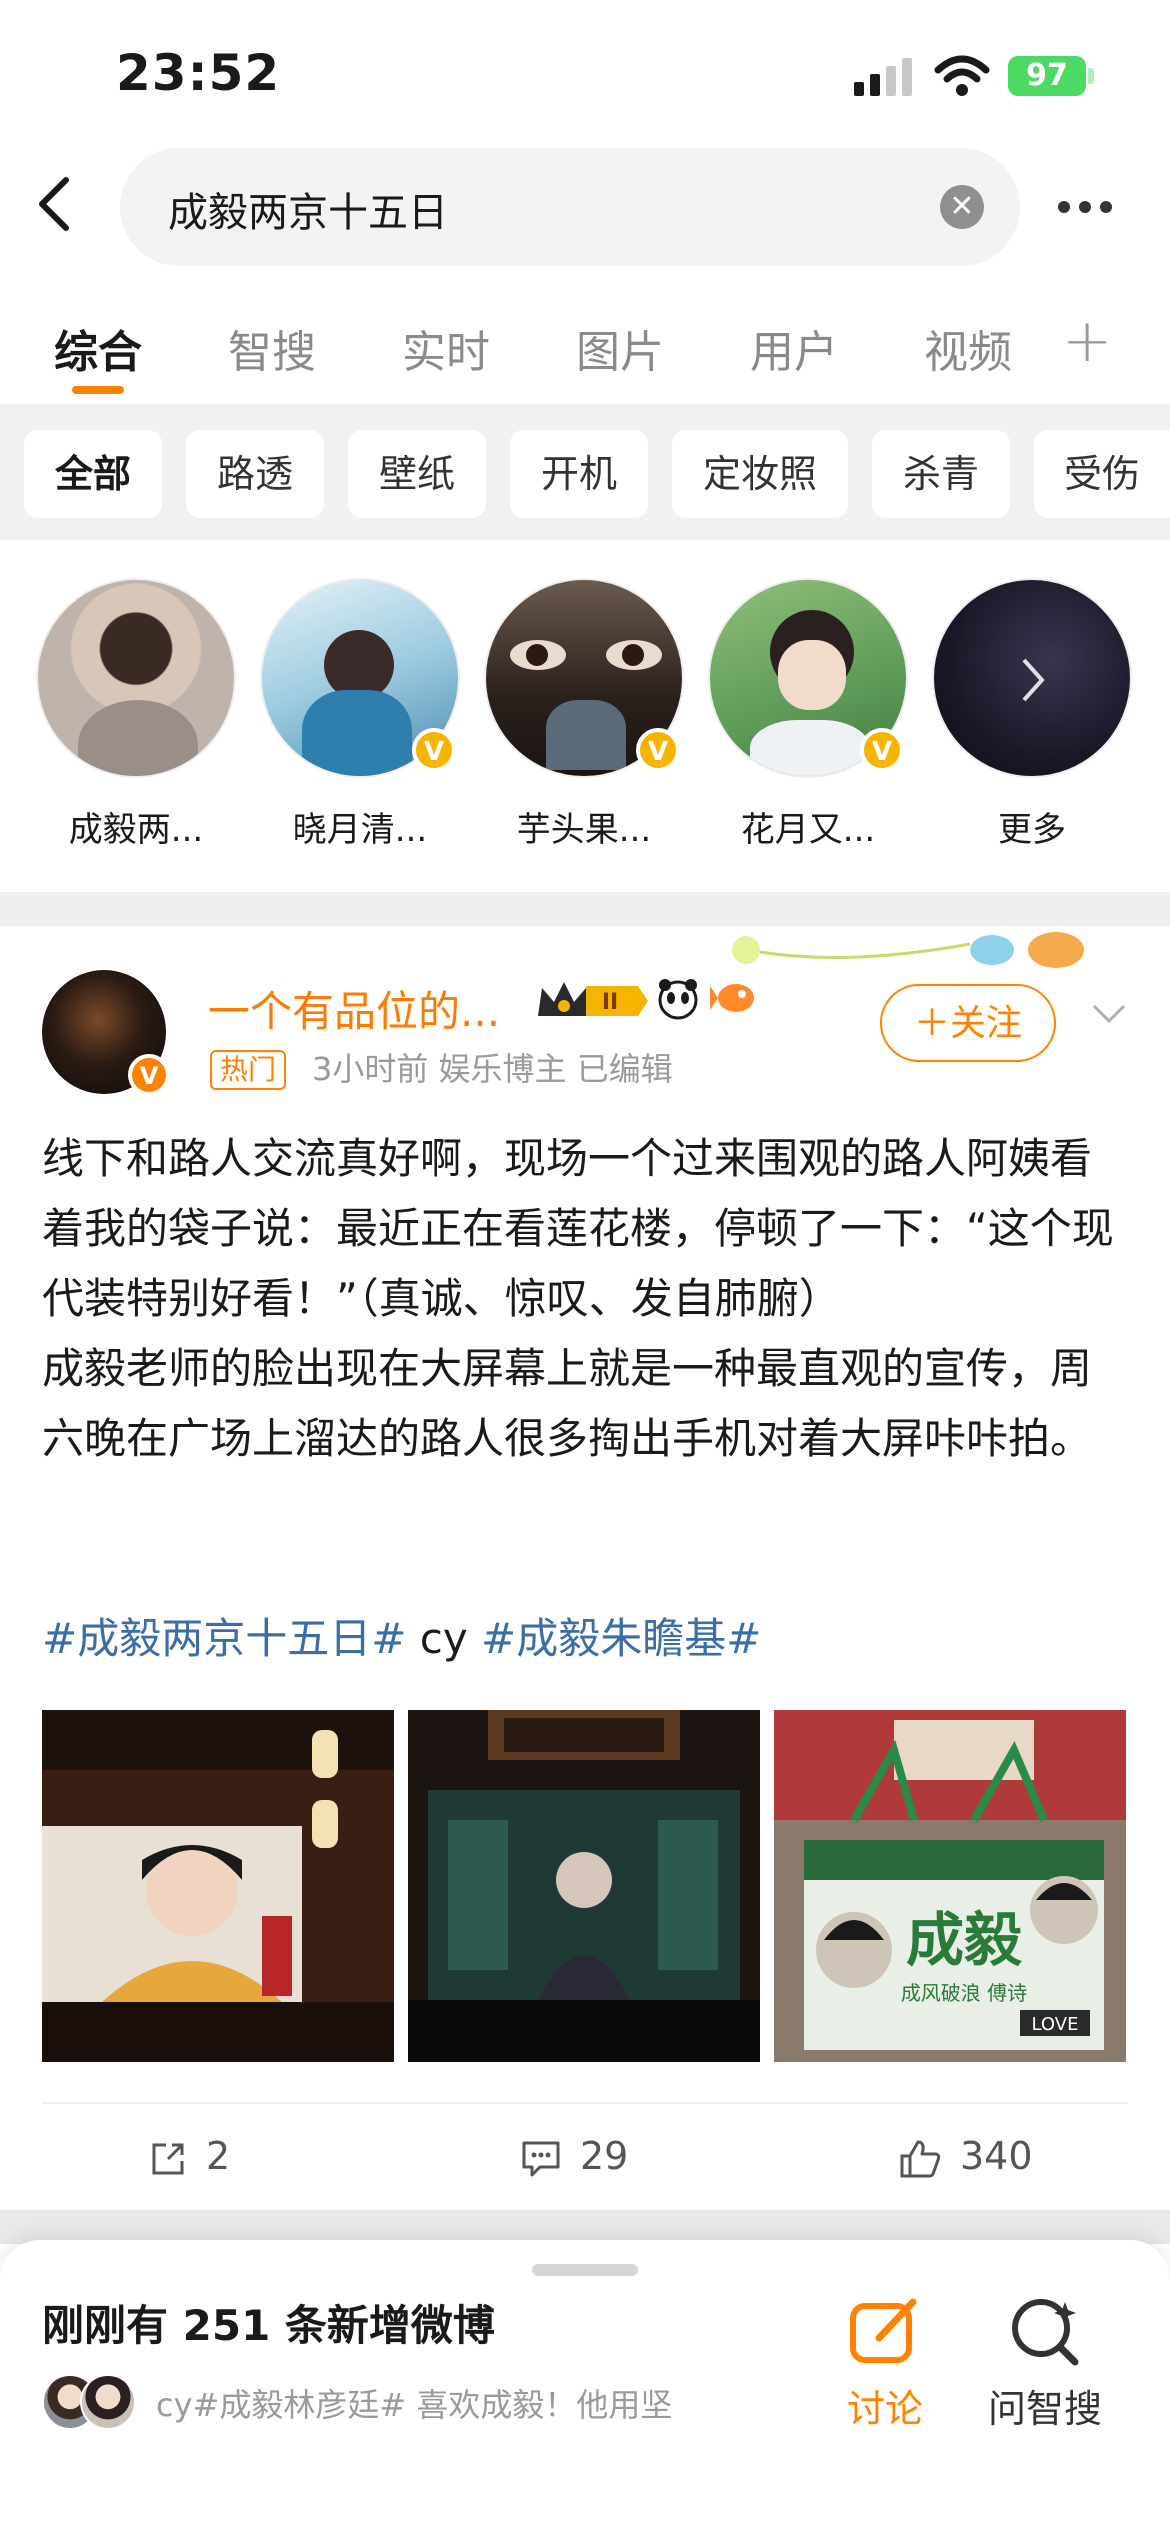  I want to click on card-decoration-icon, so click(908, 950).